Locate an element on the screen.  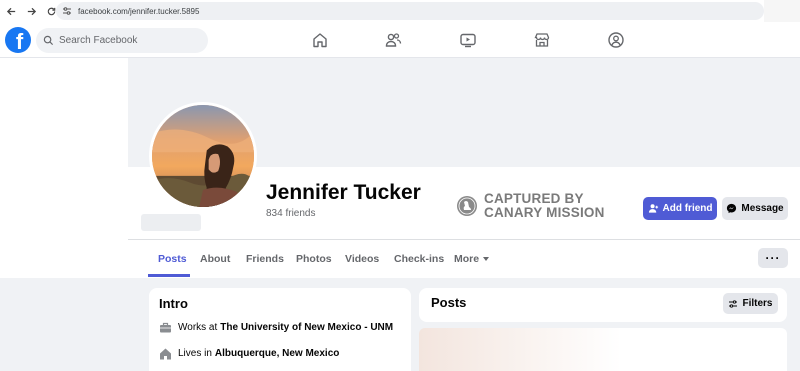
add-friend-button: Add friend is located at coordinates (680, 208).